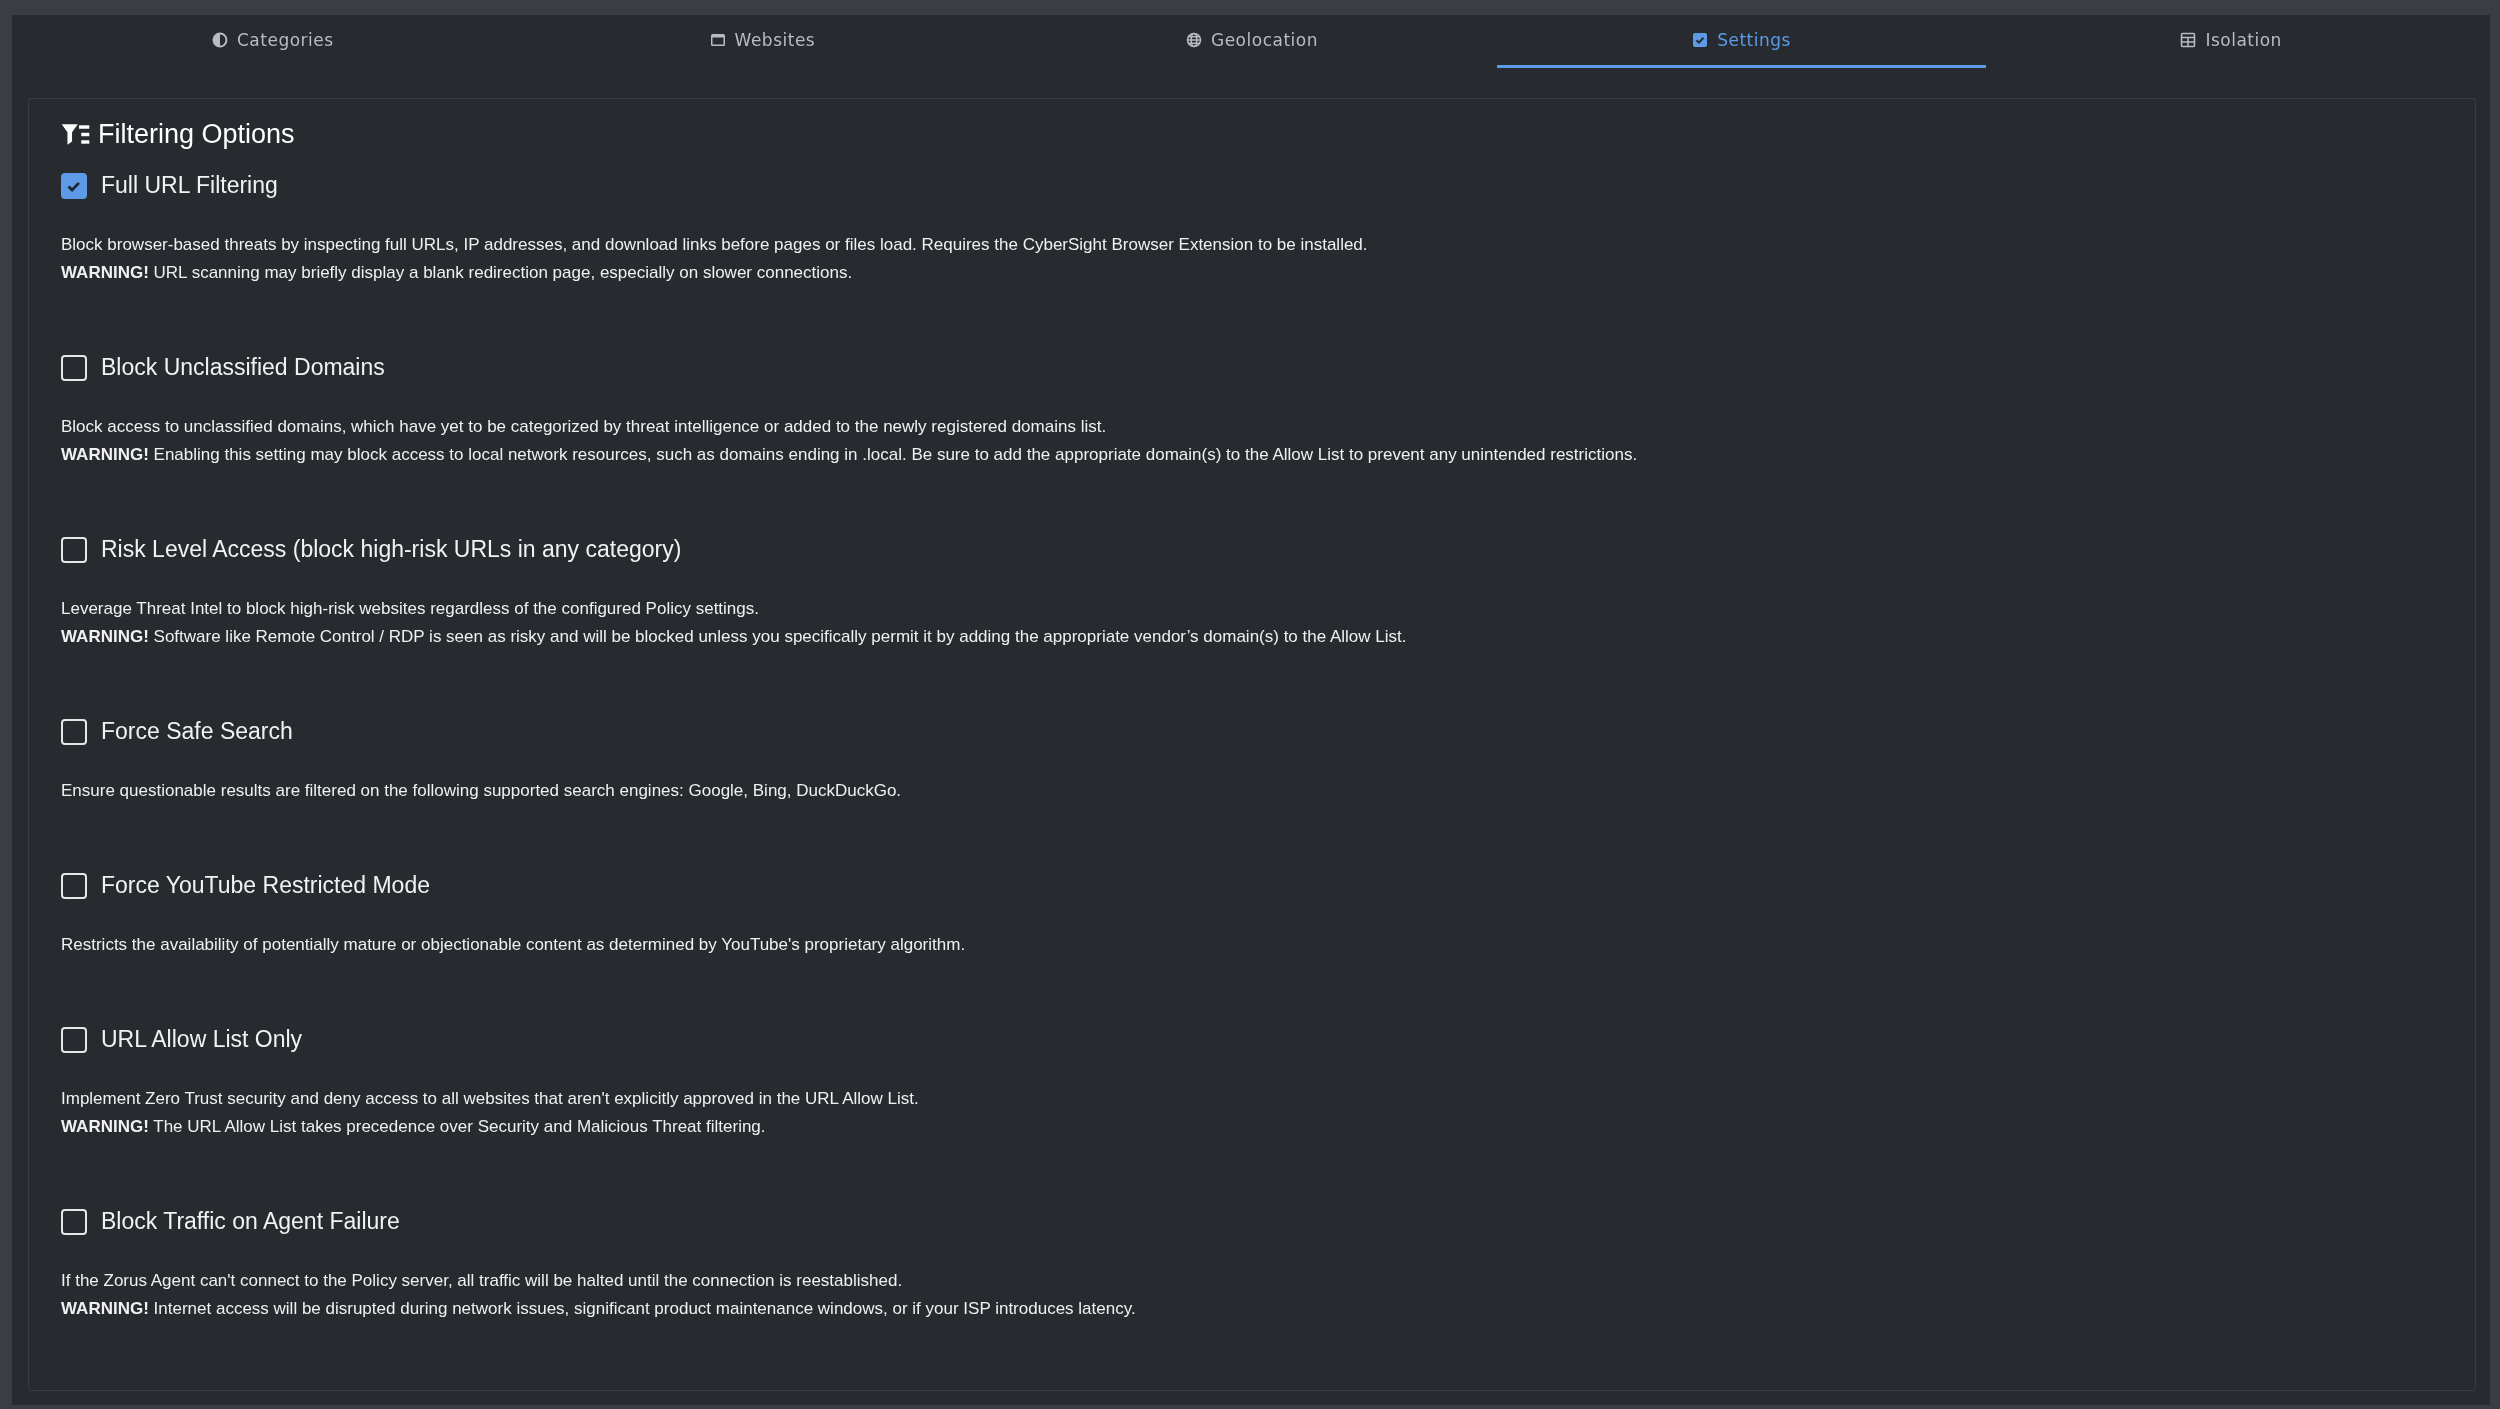 This screenshot has width=2500, height=1409. Describe the element at coordinates (410, 609) in the screenshot. I see `option-description: Leverage Threat Intel to block high-risk websites regardless of the configured Policy settings.` at that location.